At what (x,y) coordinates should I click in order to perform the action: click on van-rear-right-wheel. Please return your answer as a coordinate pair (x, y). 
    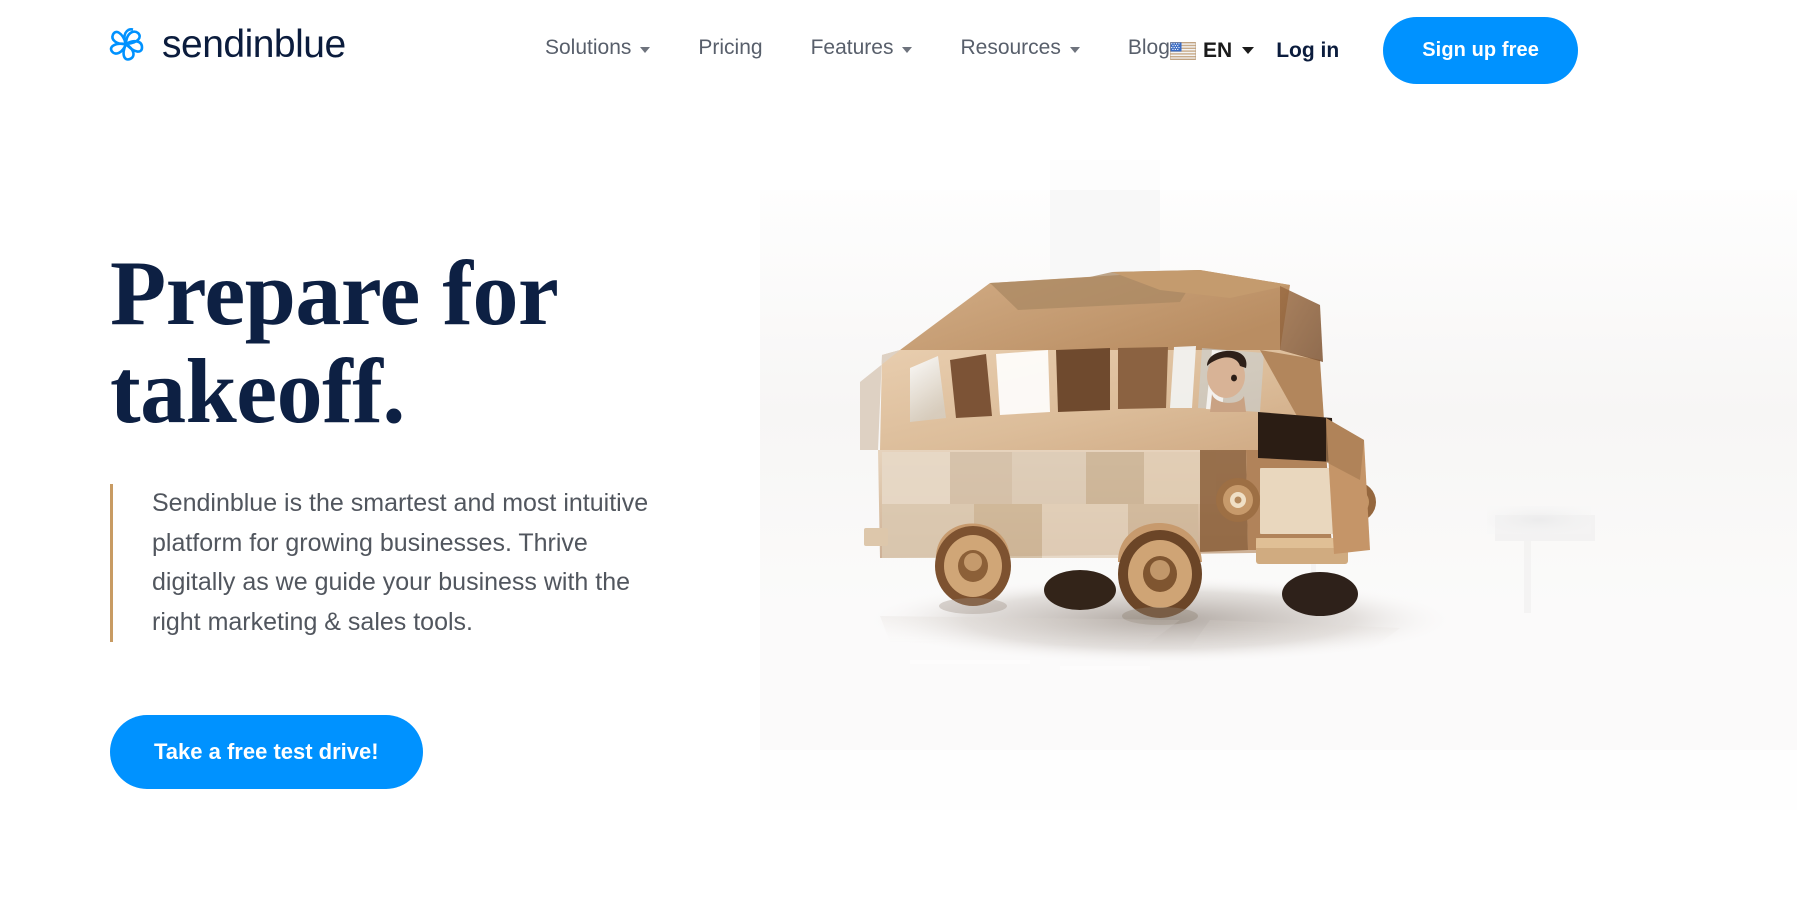
    Looking at the image, I should click on (1080, 590).